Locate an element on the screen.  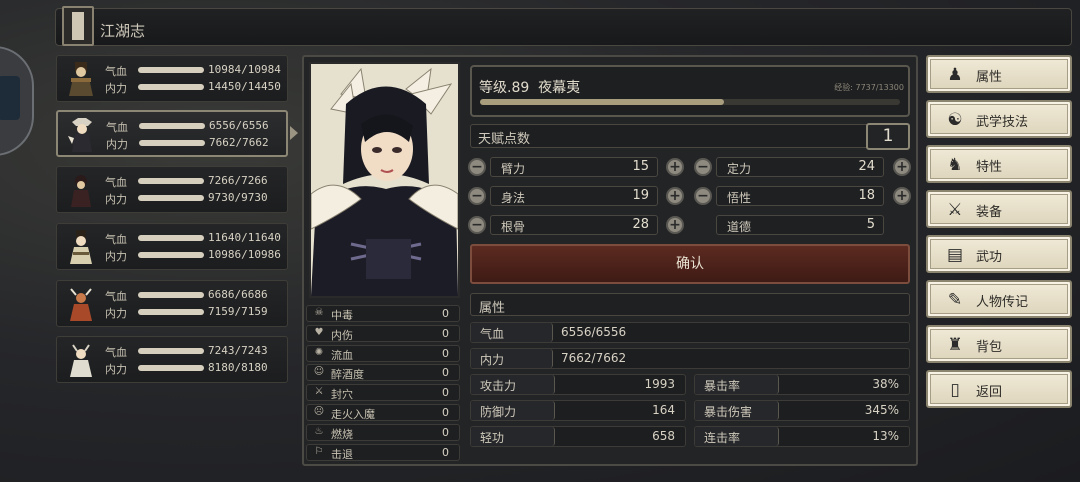
book-icon is located at coordinates (78, 26).